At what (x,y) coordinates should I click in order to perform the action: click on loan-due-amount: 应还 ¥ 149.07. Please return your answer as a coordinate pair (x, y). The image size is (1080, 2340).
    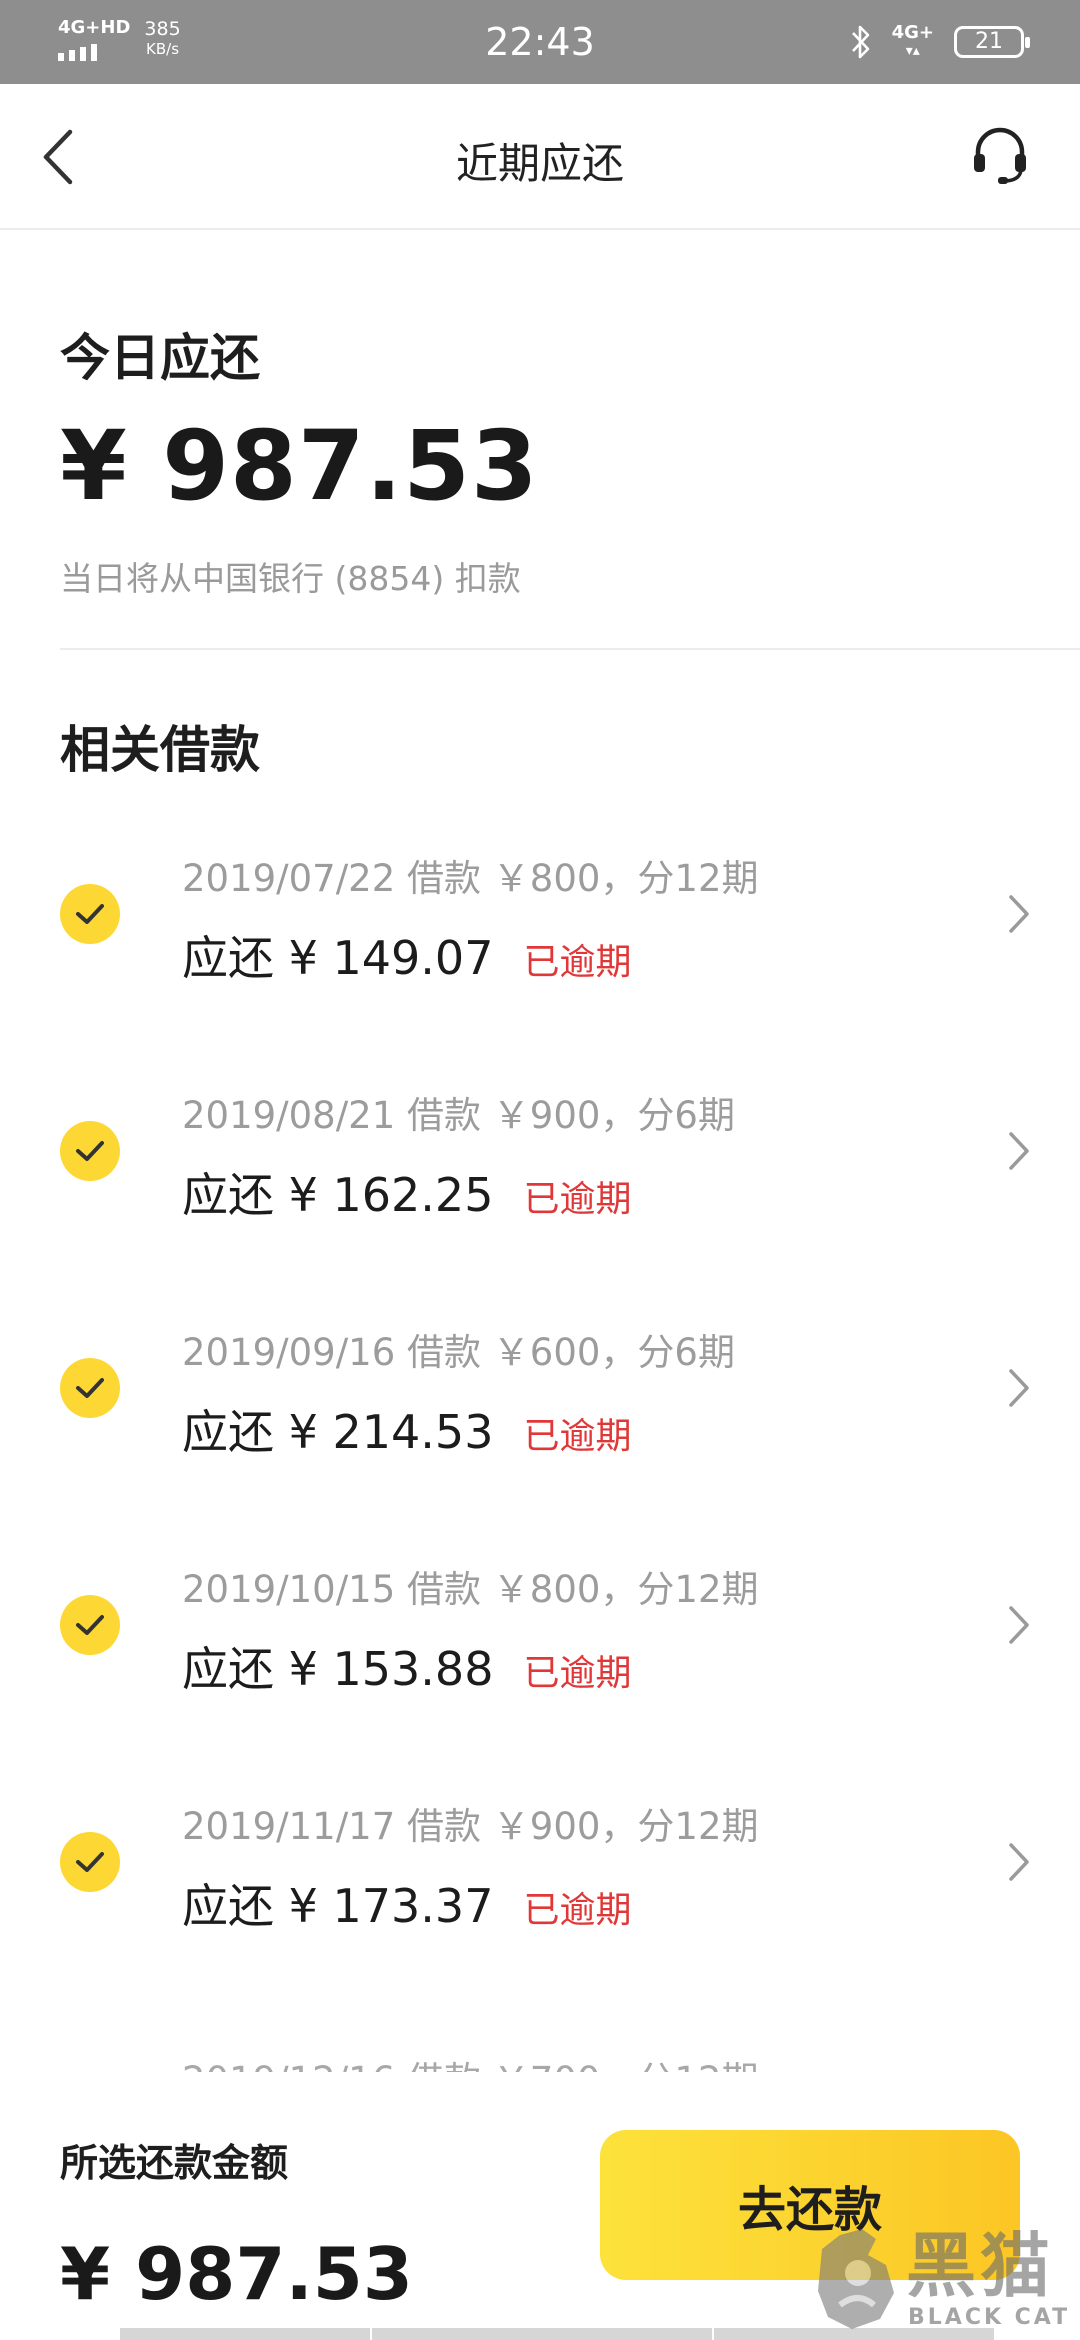
    Looking at the image, I should click on (338, 958).